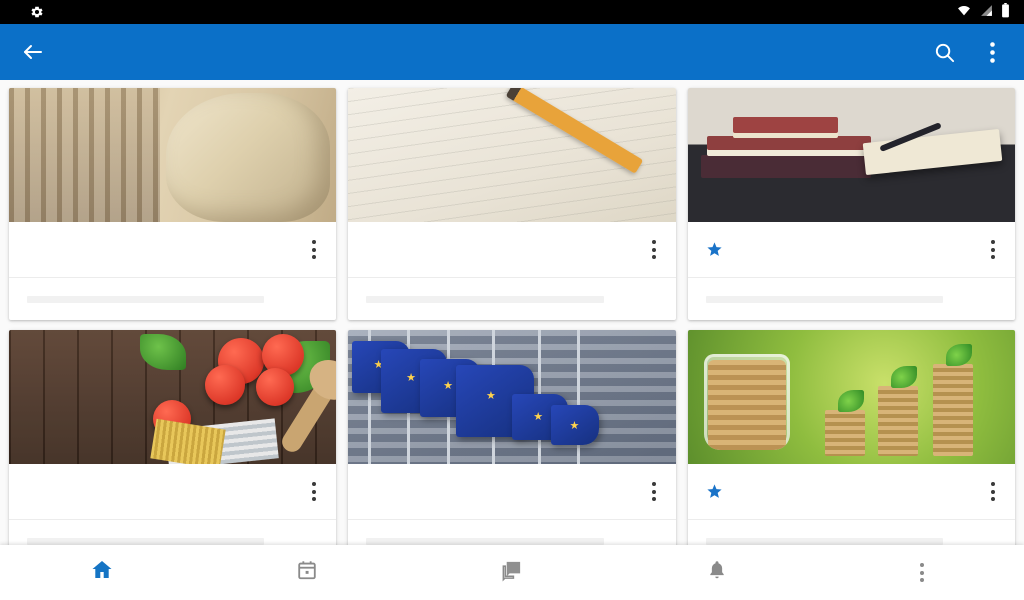 Image resolution: width=1024 pixels, height=600 pixels. I want to click on chat-bubble-icon, so click(511, 573).